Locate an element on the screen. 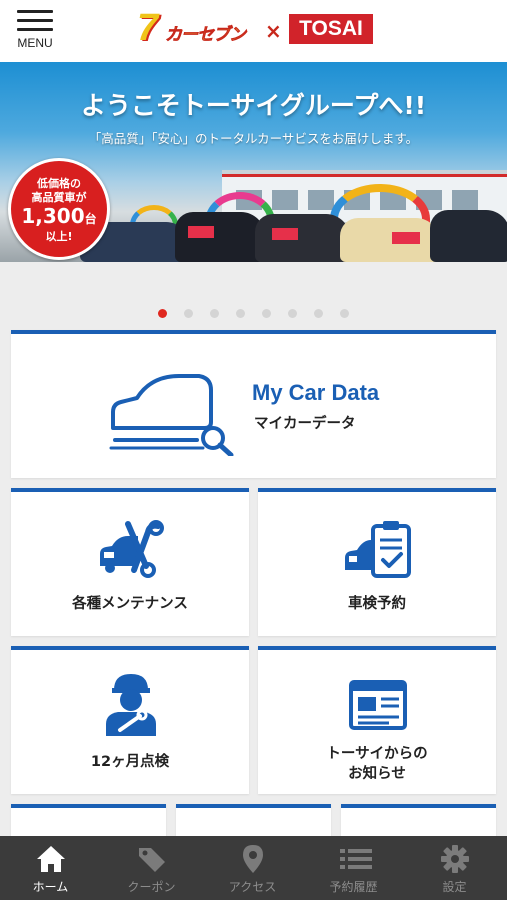 The image size is (507, 900). newspaper-icon is located at coordinates (378, 705).